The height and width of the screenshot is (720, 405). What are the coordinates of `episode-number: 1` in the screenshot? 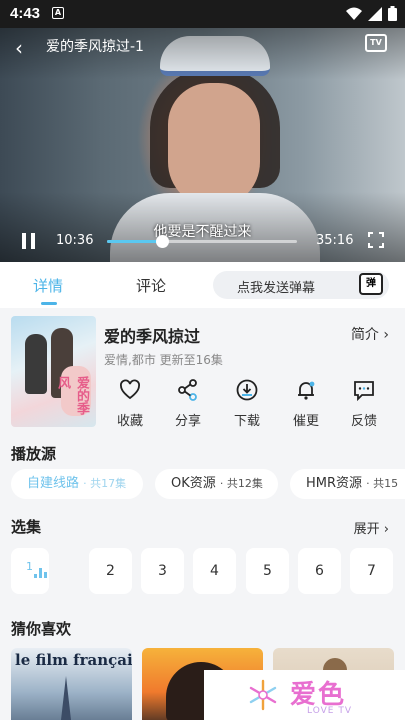 It's located at (29, 566).